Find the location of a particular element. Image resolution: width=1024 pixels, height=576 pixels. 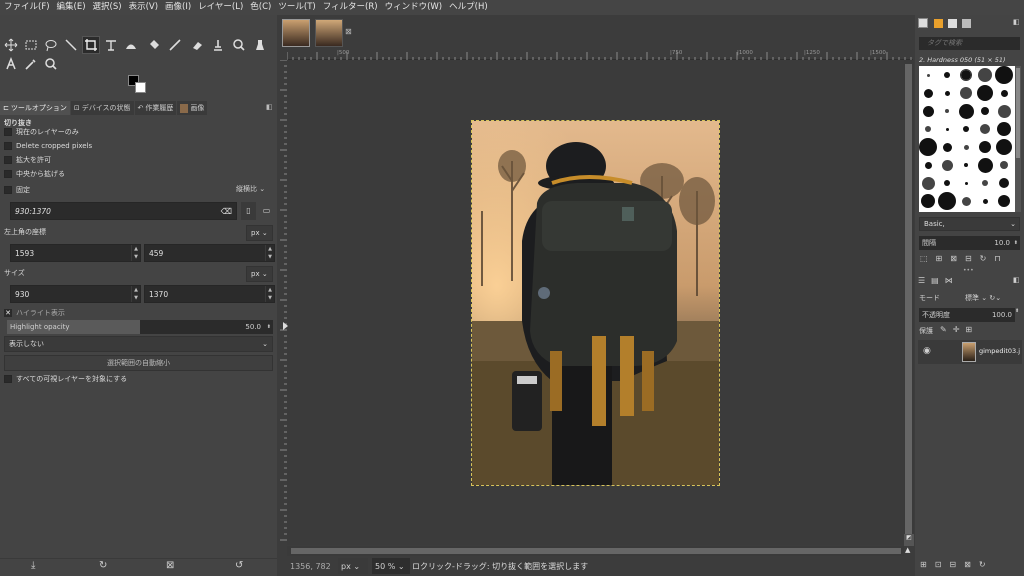

color-picker-icon is located at coordinates (31, 64).